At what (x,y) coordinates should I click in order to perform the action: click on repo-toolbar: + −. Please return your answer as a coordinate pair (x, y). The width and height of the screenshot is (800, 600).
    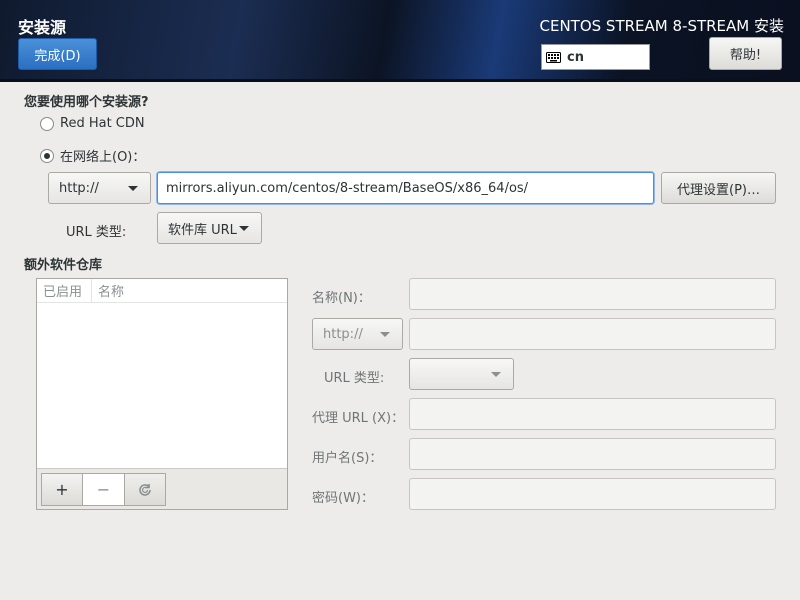
    Looking at the image, I should click on (162, 488).